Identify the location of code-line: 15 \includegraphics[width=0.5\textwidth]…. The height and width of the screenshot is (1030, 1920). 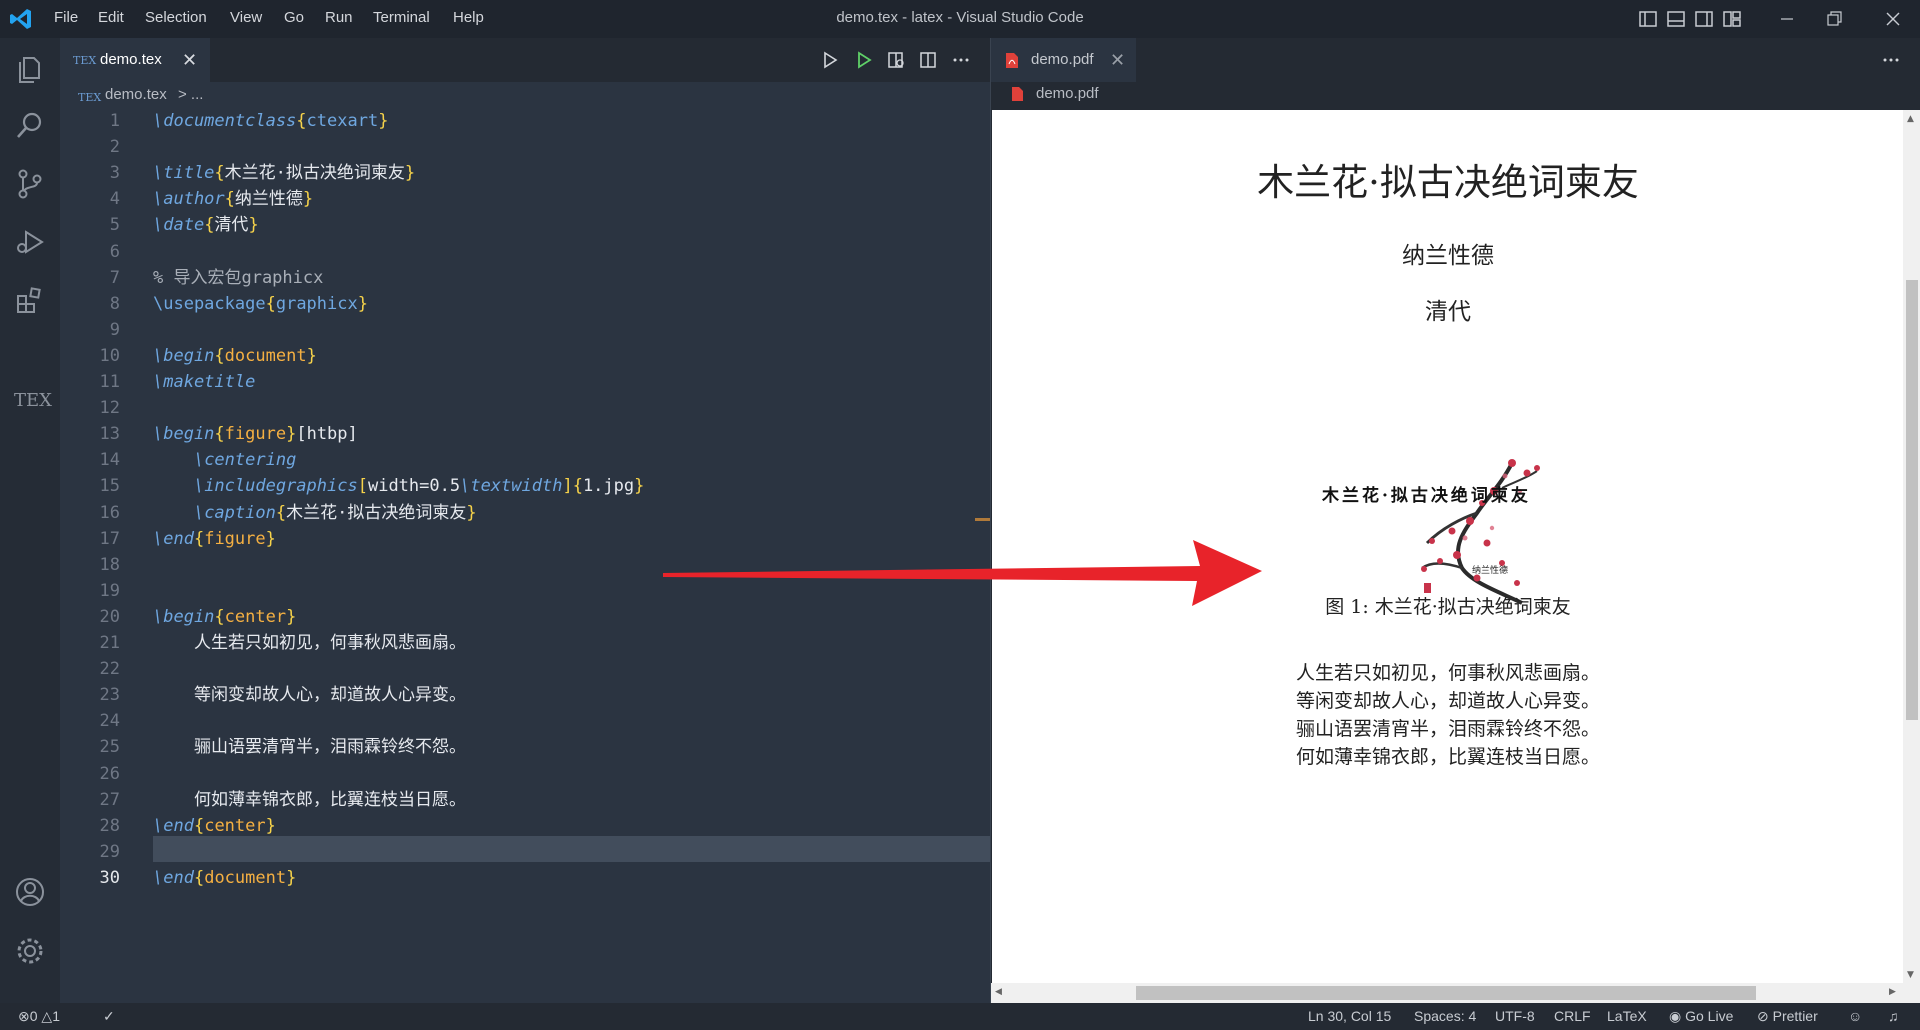
(525, 486).